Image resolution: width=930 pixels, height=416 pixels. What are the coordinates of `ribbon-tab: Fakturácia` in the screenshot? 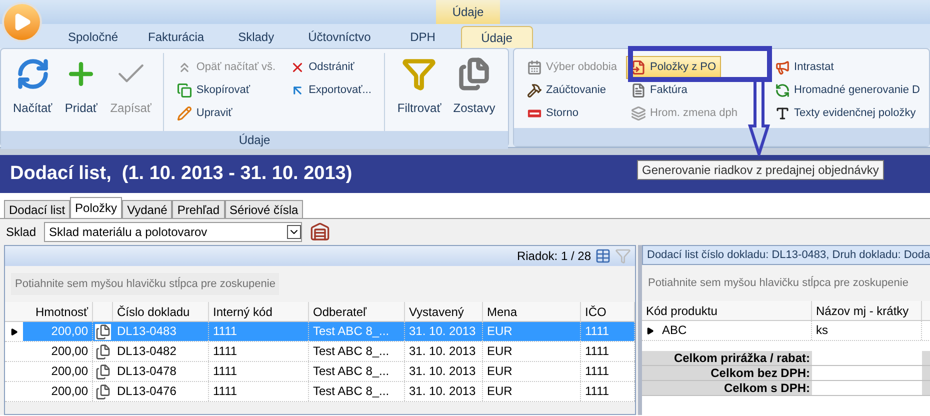 It's located at (176, 37).